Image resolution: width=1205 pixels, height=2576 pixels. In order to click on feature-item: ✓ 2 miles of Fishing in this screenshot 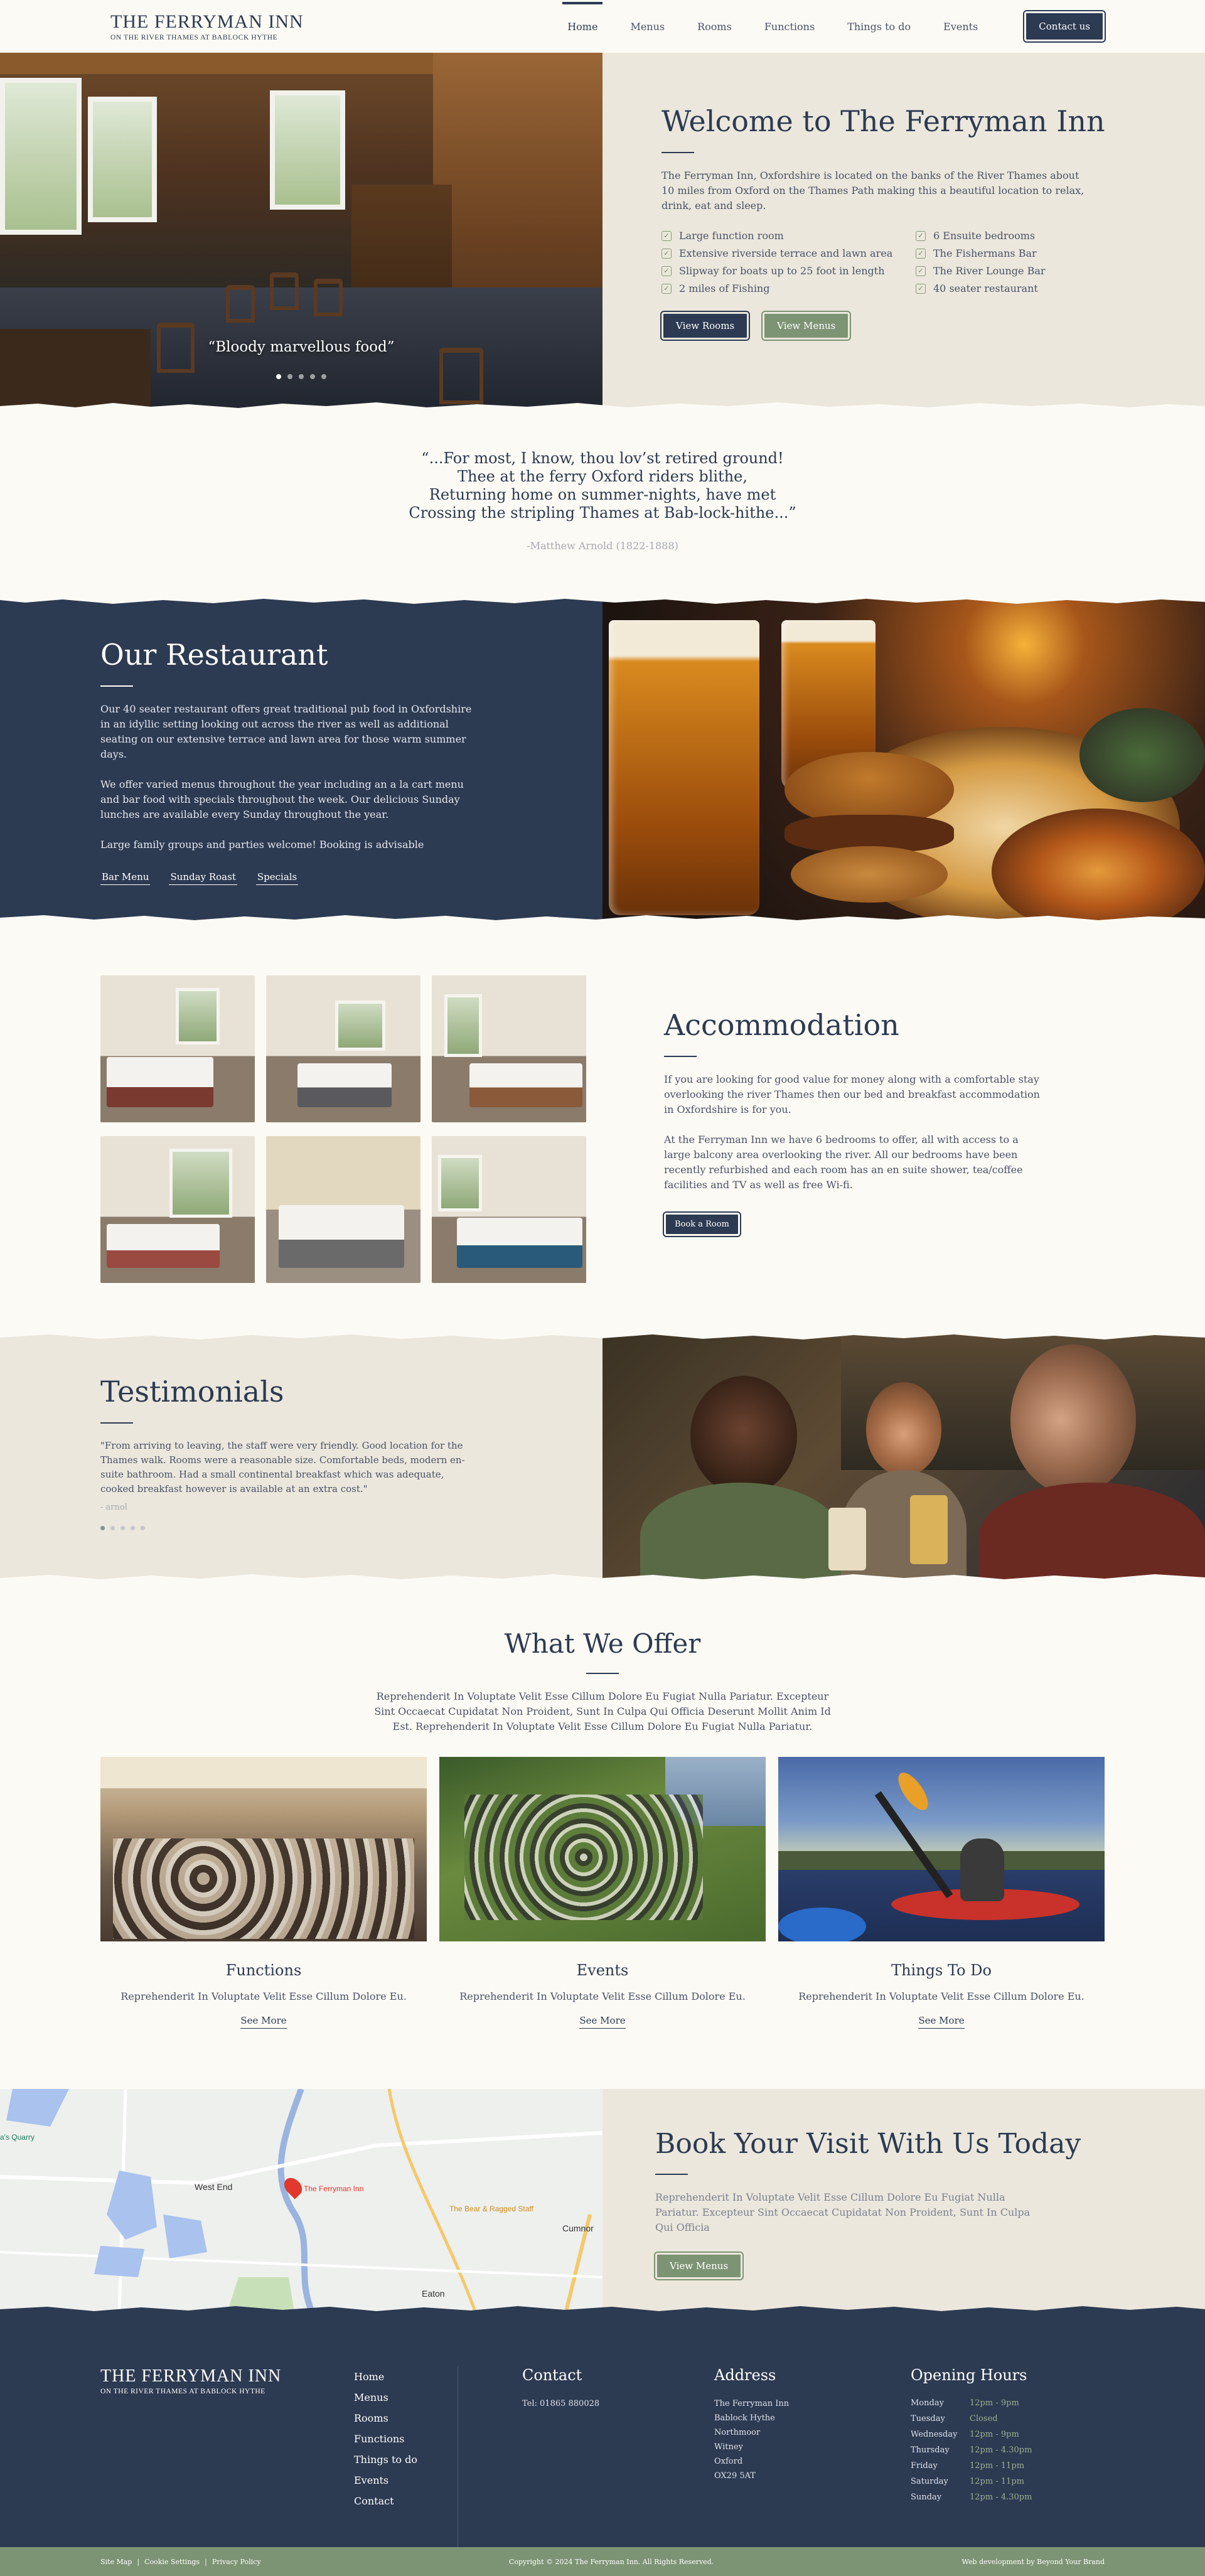, I will do `click(788, 288)`.